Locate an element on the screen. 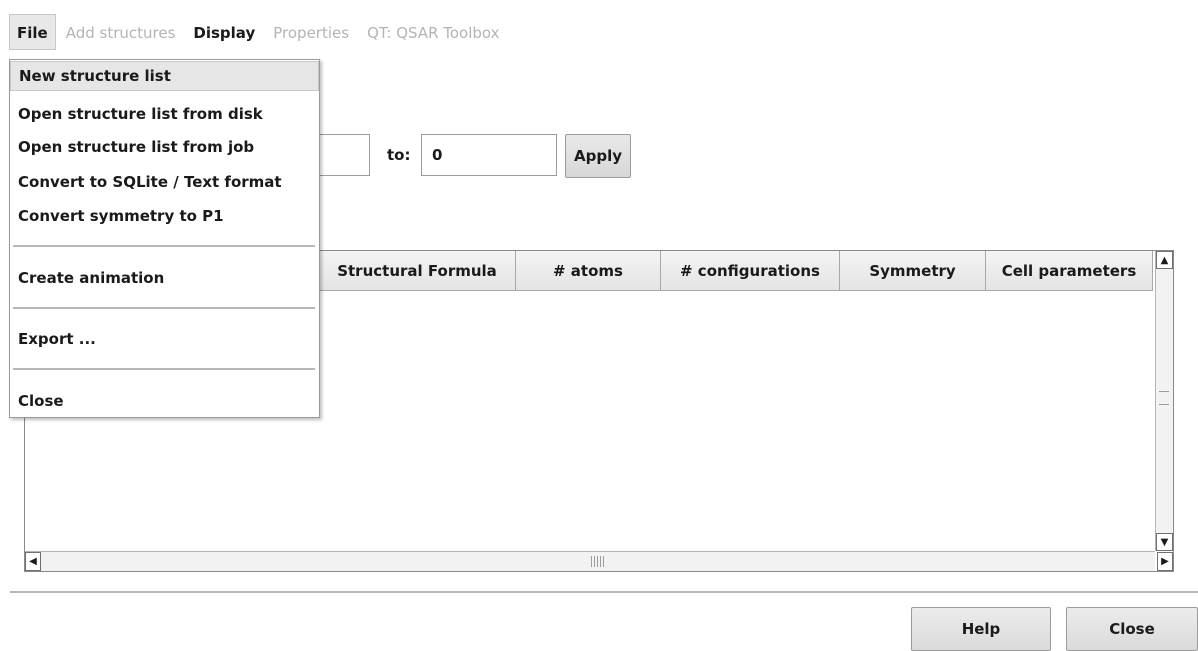  column-header-atoms: # atoms is located at coordinates (588, 271).